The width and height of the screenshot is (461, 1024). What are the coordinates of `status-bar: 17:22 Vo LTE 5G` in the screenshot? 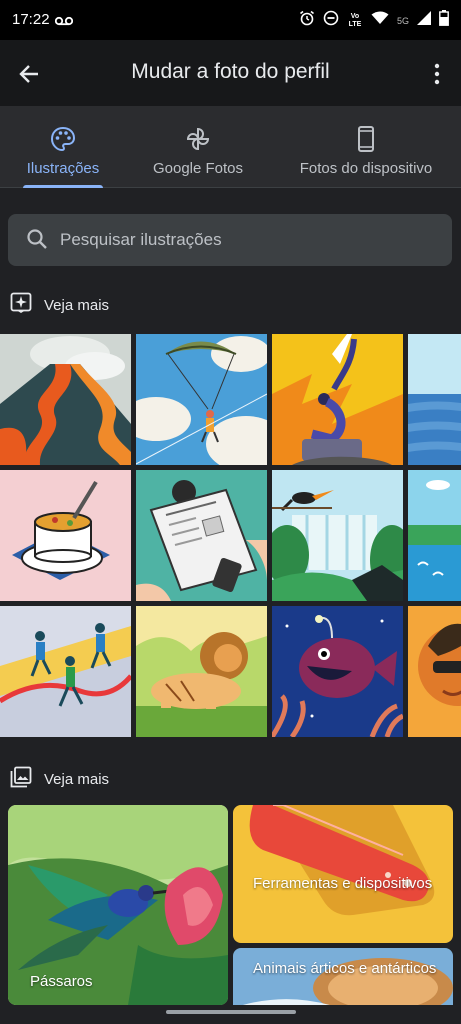 It's located at (230, 20).